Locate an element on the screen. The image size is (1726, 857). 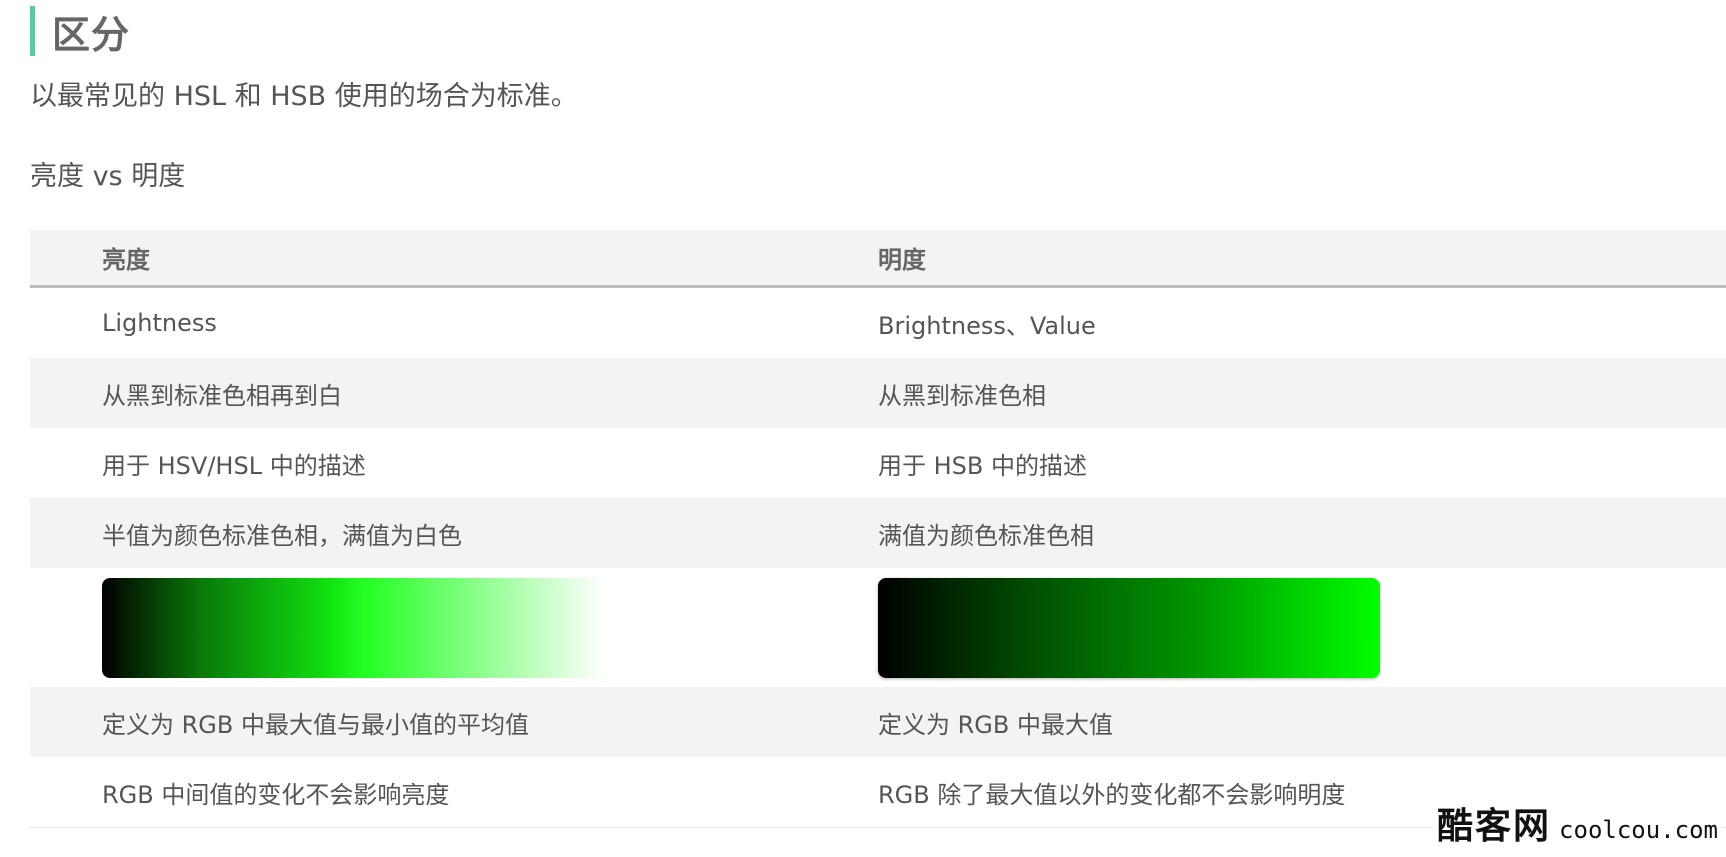
table-cell: 从黑到标准色相 is located at coordinates (962, 395).